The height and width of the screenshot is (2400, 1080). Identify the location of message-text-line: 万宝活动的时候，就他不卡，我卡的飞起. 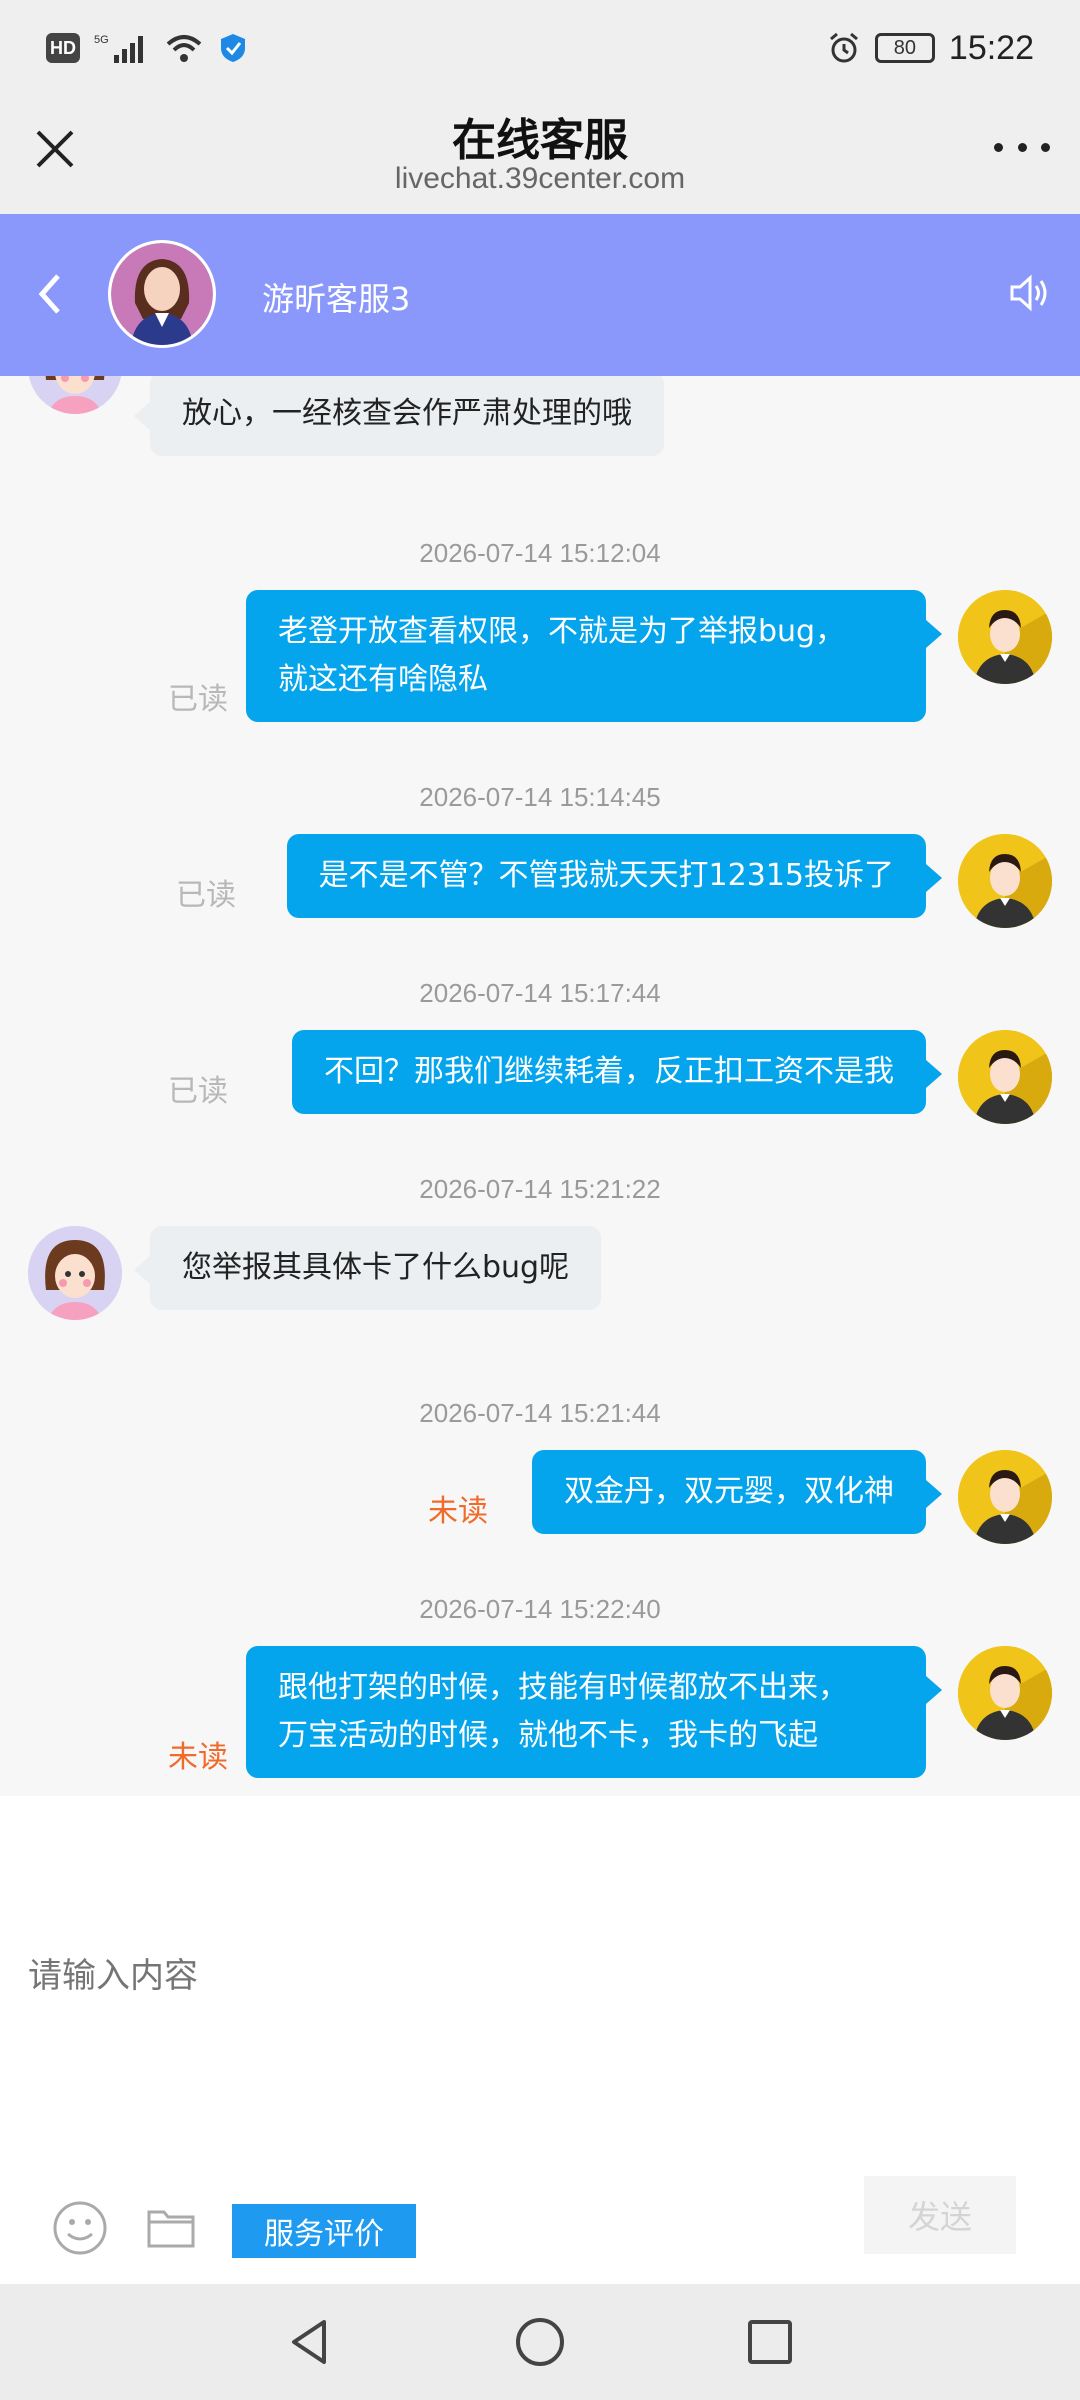
(548, 1735).